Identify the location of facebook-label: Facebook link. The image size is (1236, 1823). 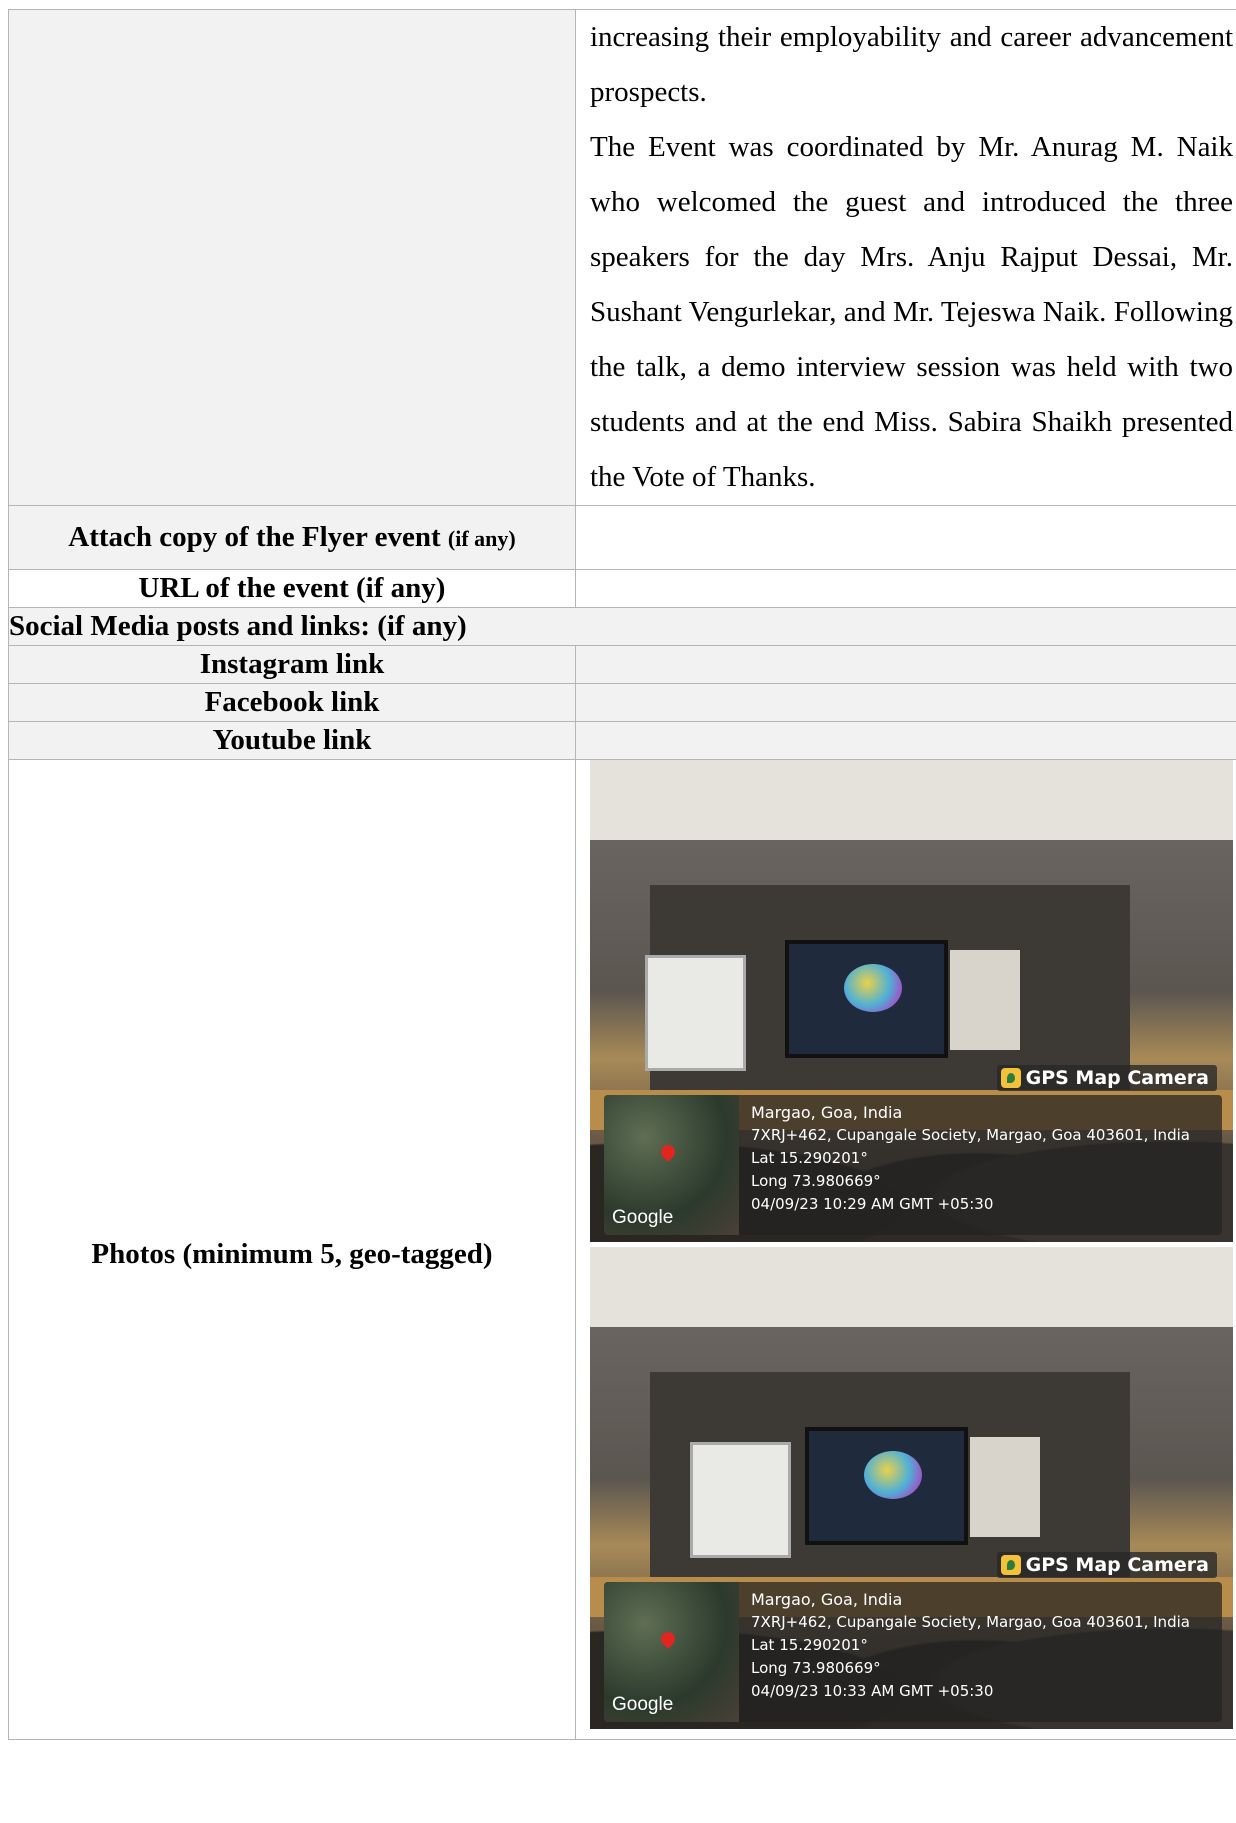
(292, 702).